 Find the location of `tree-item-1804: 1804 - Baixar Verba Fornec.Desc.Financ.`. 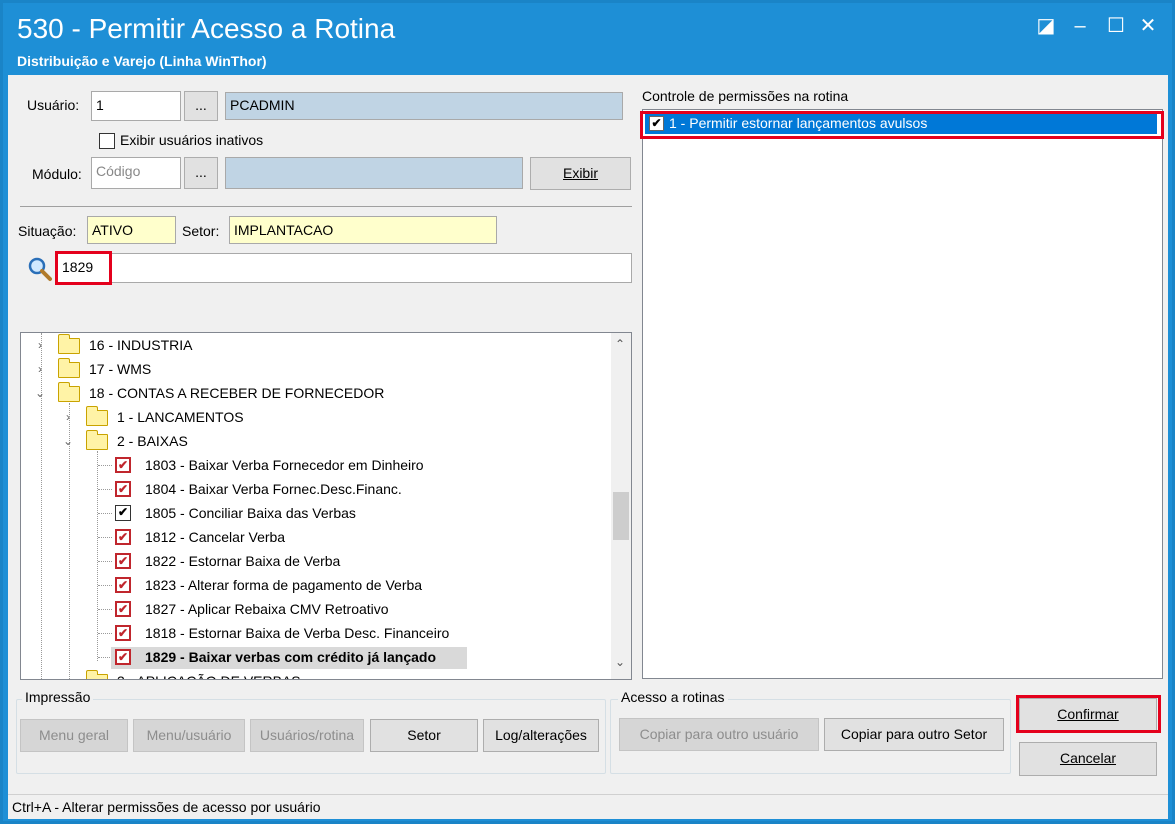

tree-item-1804: 1804 - Baixar Verba Fornec.Desc.Financ. is located at coordinates (316, 489).